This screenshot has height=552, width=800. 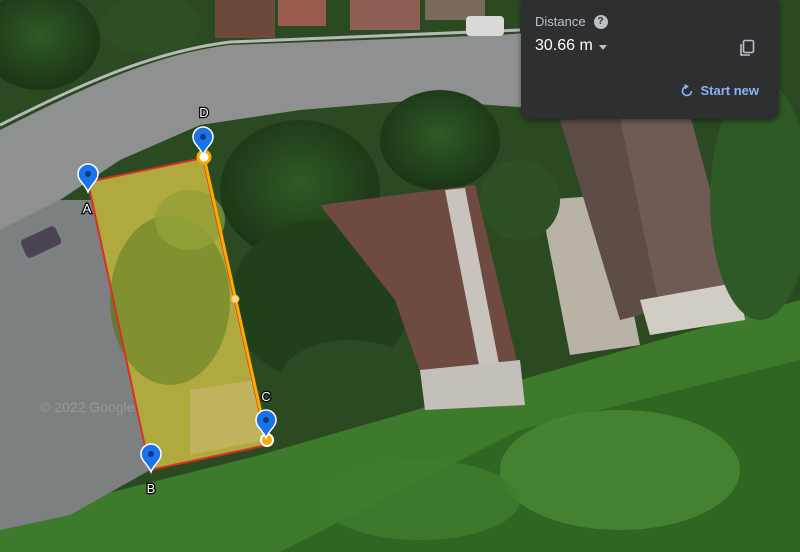 I want to click on distance-title: Distance, so click(x=560, y=21).